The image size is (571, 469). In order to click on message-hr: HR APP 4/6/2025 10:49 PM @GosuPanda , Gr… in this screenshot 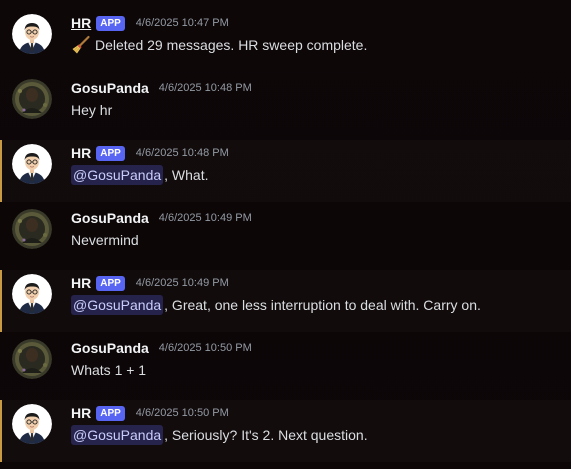, I will do `click(285, 301)`.